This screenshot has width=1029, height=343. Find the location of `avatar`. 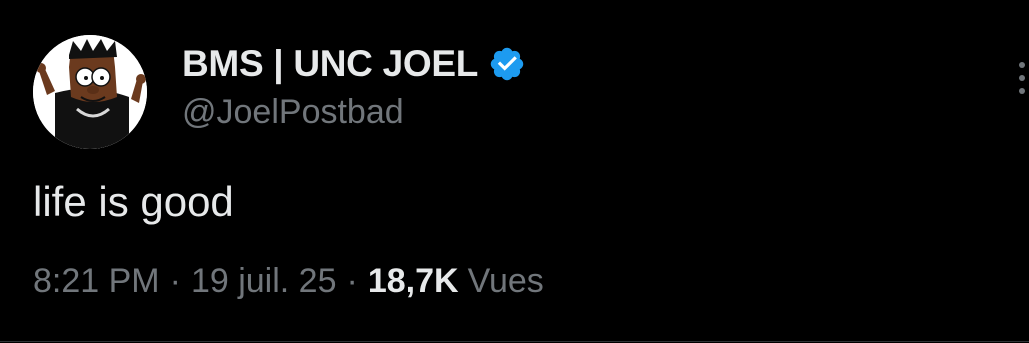

avatar is located at coordinates (90, 92).